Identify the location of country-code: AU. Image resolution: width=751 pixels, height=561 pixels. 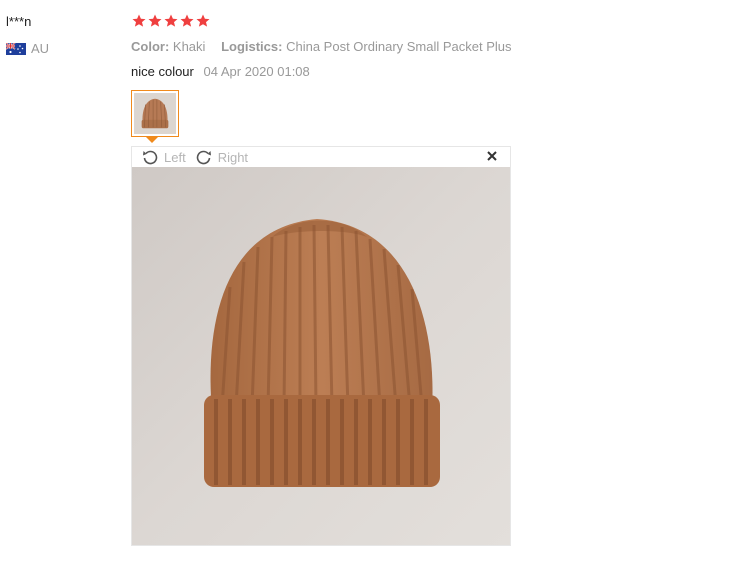
(40, 48).